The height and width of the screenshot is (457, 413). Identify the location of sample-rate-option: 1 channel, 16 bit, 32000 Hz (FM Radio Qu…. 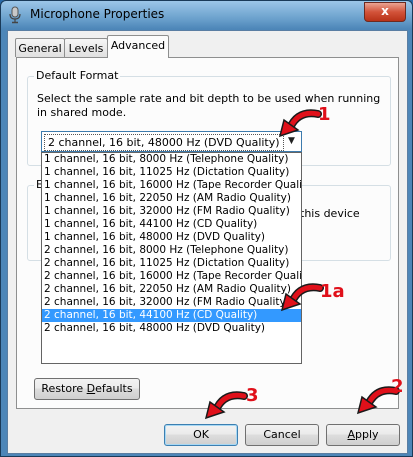
(171, 211).